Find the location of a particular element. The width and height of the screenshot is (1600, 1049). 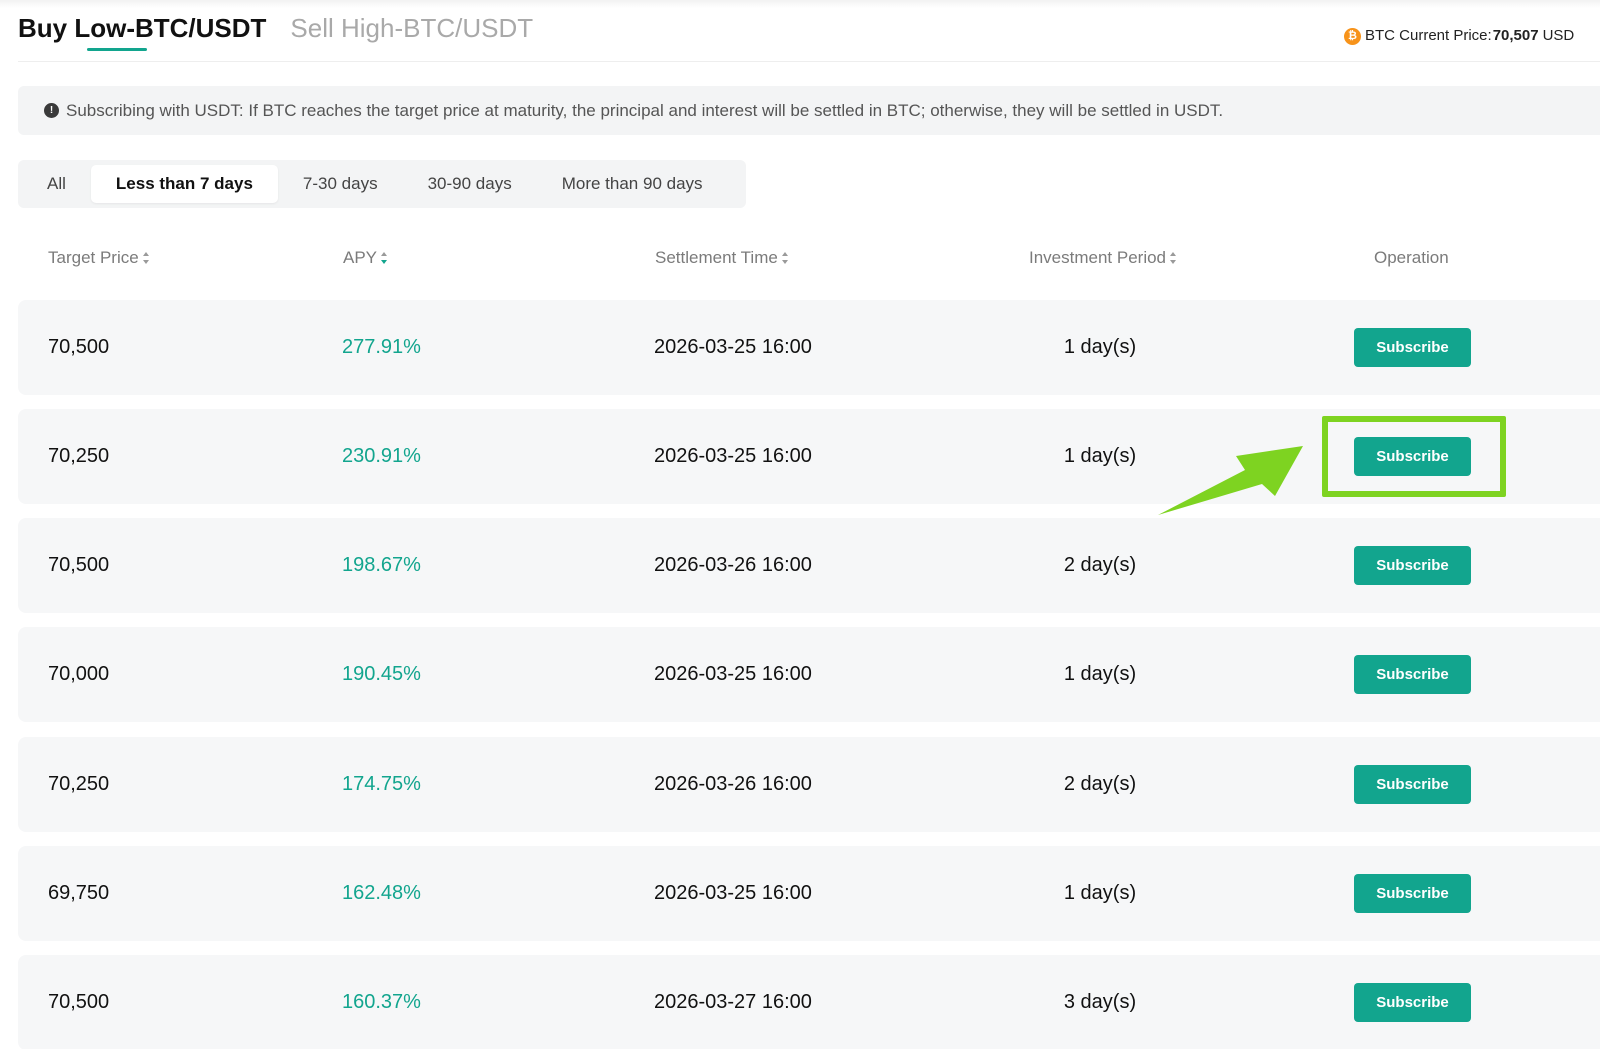

price-unit: USD is located at coordinates (1558, 35).